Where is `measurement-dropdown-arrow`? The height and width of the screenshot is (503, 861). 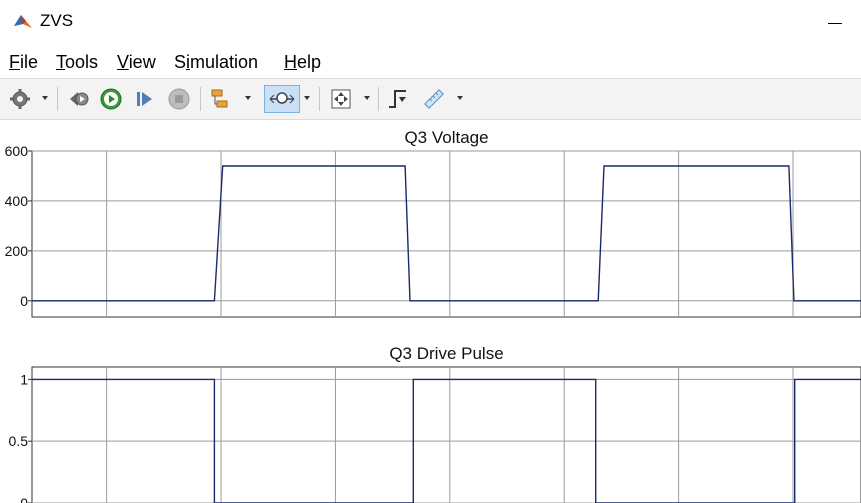 measurement-dropdown-arrow is located at coordinates (460, 98).